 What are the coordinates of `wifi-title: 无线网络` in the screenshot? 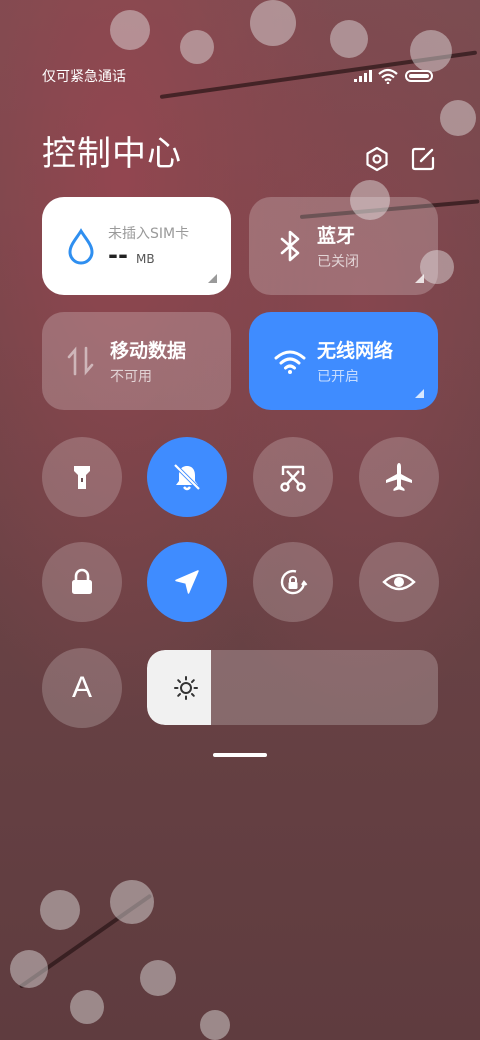 It's located at (355, 351).